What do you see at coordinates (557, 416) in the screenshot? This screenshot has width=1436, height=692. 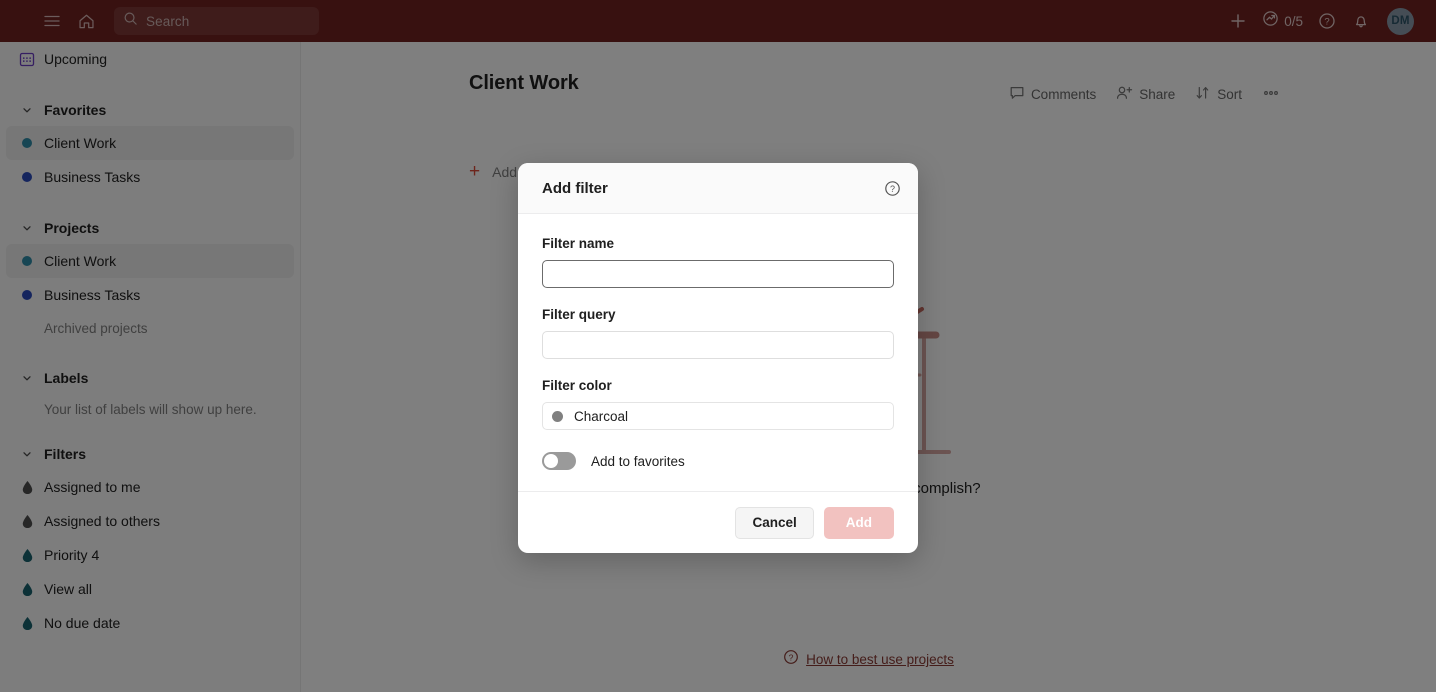 I see `color-swatch-icon` at bounding box center [557, 416].